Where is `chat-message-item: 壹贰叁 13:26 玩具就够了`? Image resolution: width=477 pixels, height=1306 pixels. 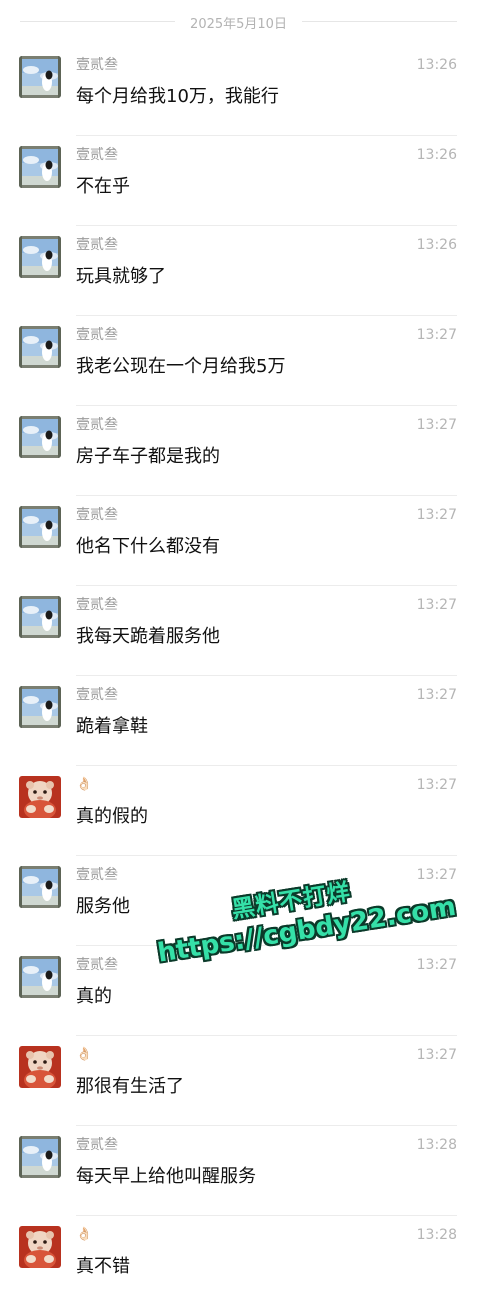 chat-message-item: 壹贰叁 13:26 玩具就够了 is located at coordinates (238, 271).